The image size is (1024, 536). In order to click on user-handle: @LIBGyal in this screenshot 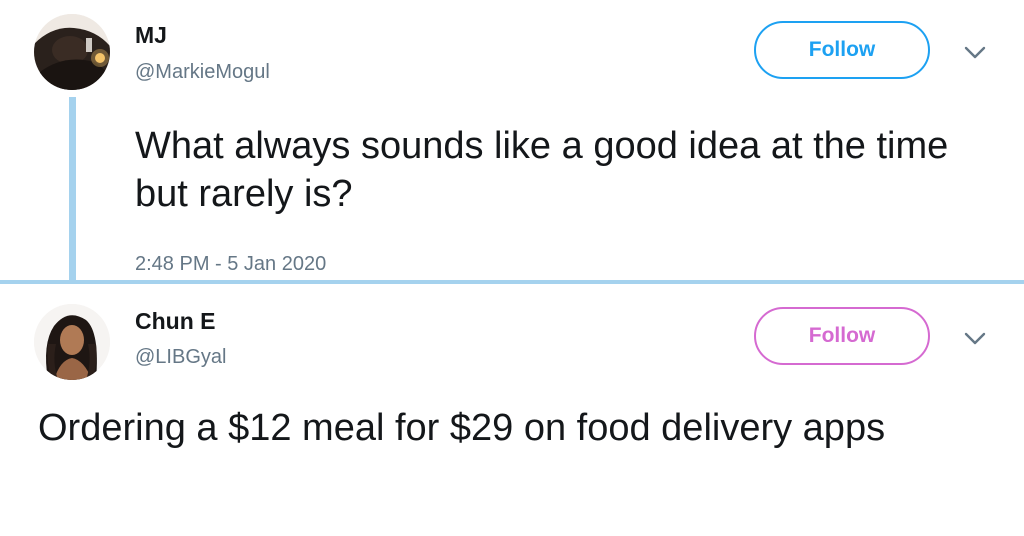, I will do `click(180, 357)`.